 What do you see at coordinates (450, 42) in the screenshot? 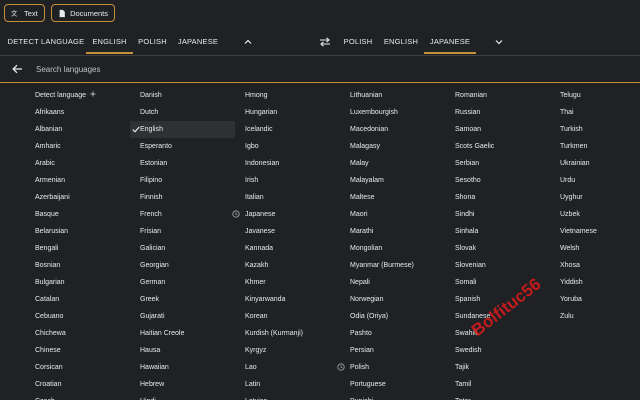
I see `tab-target-japanese: JAPANESE` at bounding box center [450, 42].